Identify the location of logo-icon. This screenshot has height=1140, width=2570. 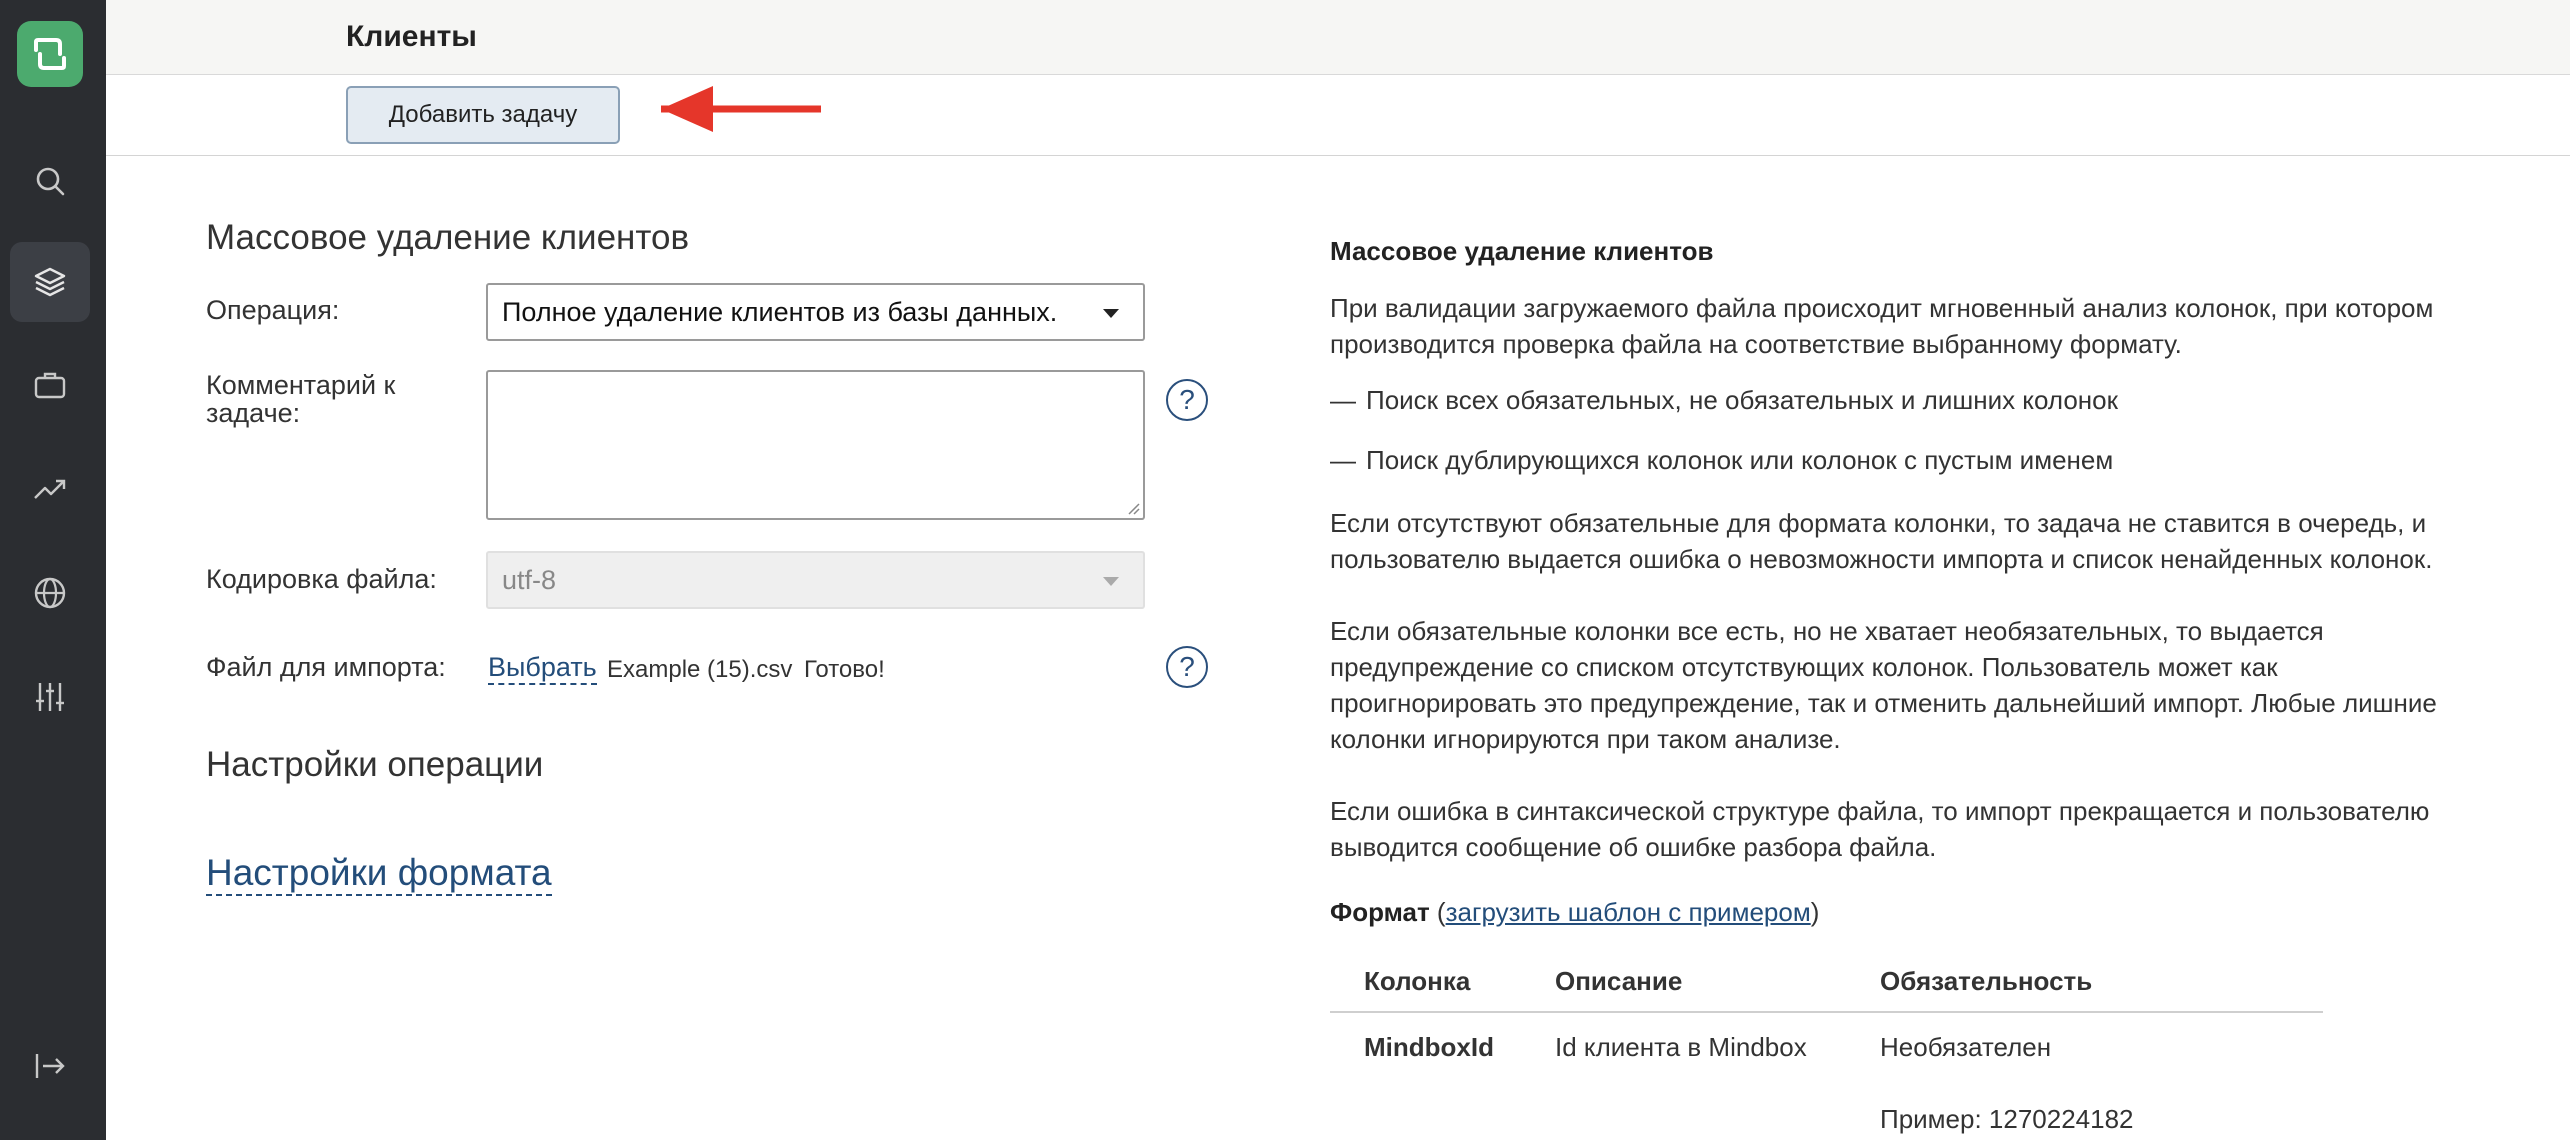
(50, 54).